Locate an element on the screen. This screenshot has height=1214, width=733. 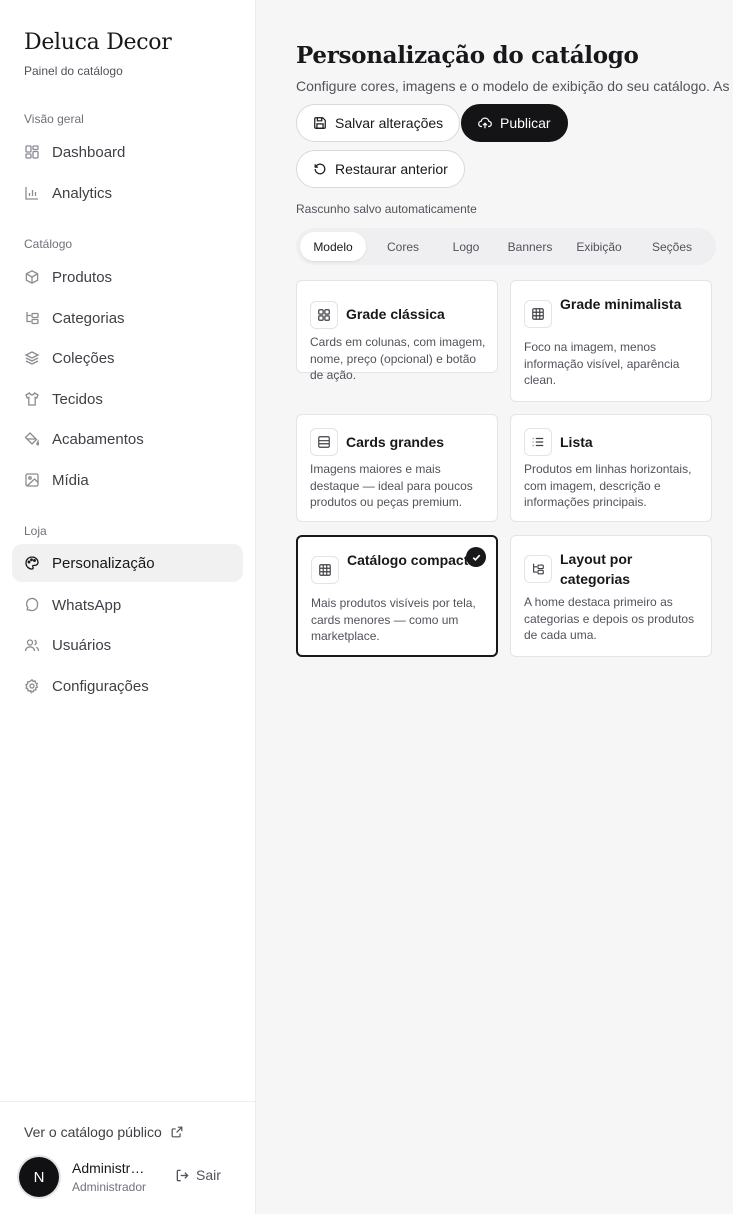
save-button: Salvar alterações is located at coordinates (378, 123).